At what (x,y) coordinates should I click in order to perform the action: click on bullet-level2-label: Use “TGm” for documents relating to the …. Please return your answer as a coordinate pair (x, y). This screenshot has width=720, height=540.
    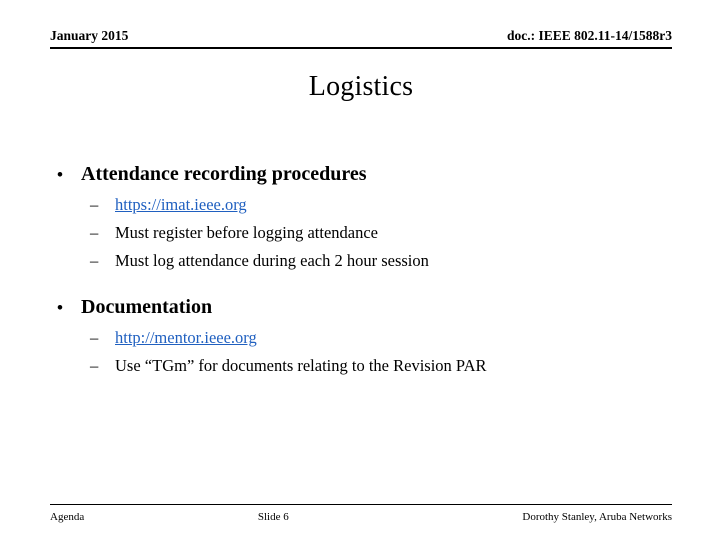
    Looking at the image, I should click on (301, 365).